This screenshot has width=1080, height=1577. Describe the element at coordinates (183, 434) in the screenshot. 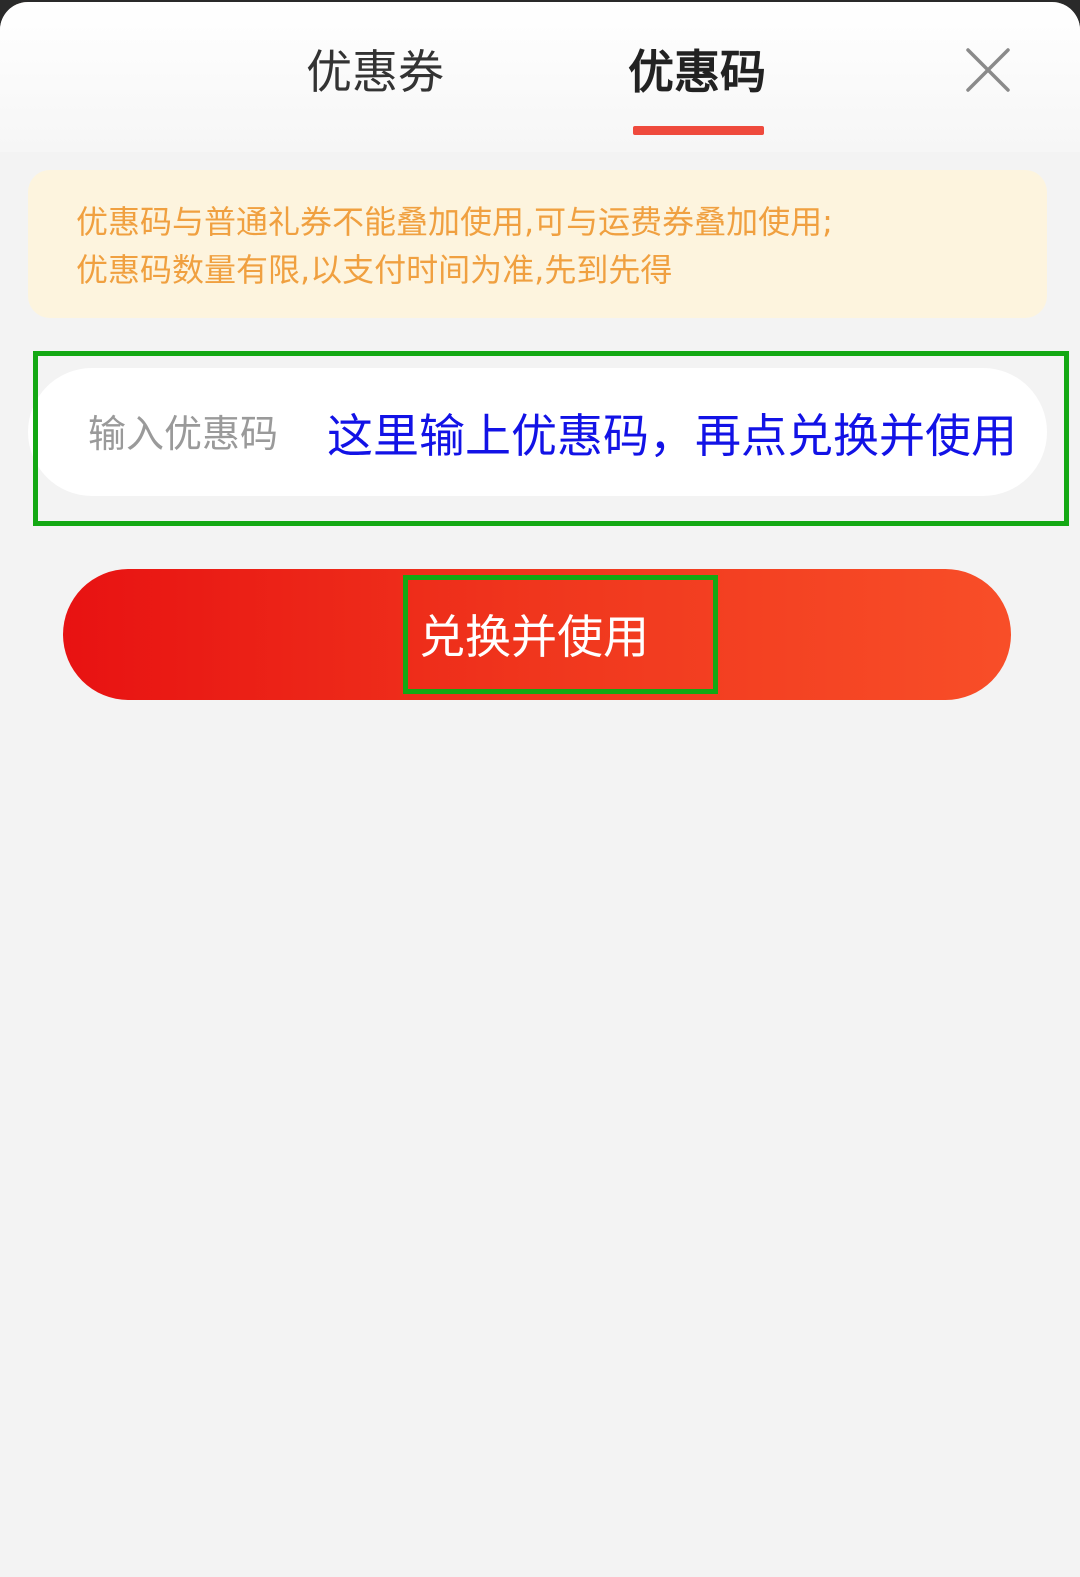

I see `coupon-code-label: 输入优惠码` at that location.